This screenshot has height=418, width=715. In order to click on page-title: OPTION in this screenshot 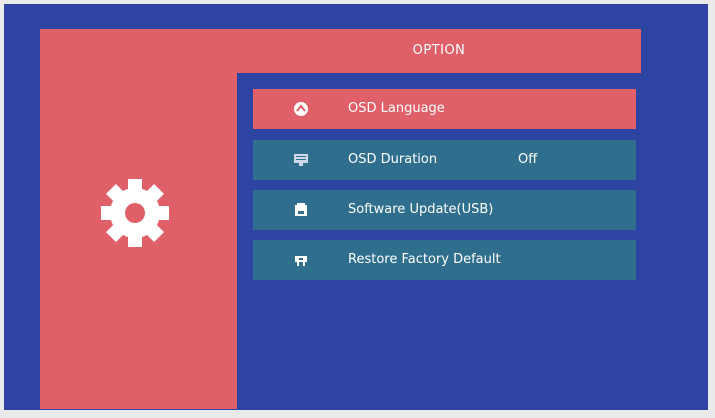, I will do `click(439, 50)`.